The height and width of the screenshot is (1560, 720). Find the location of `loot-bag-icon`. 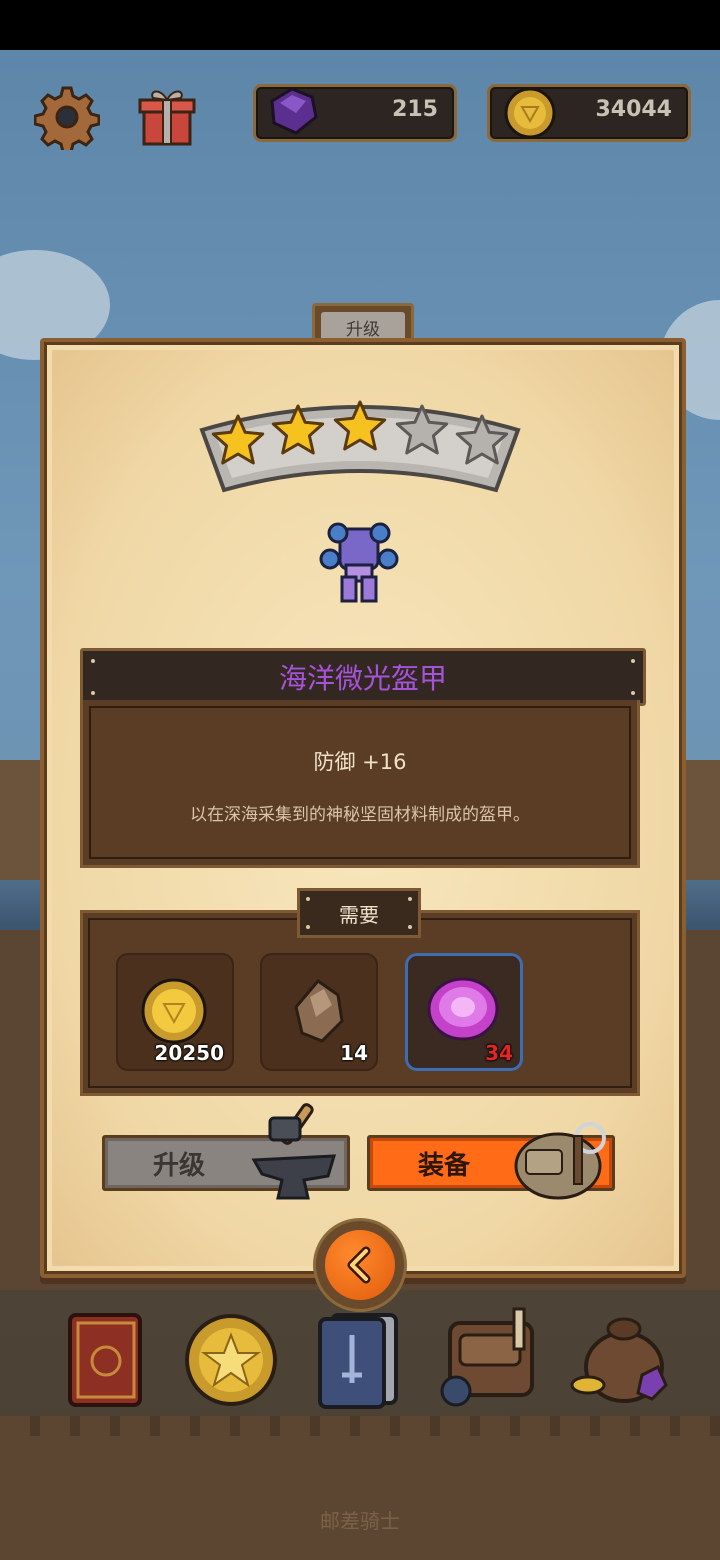

loot-bag-icon is located at coordinates (621, 1360).